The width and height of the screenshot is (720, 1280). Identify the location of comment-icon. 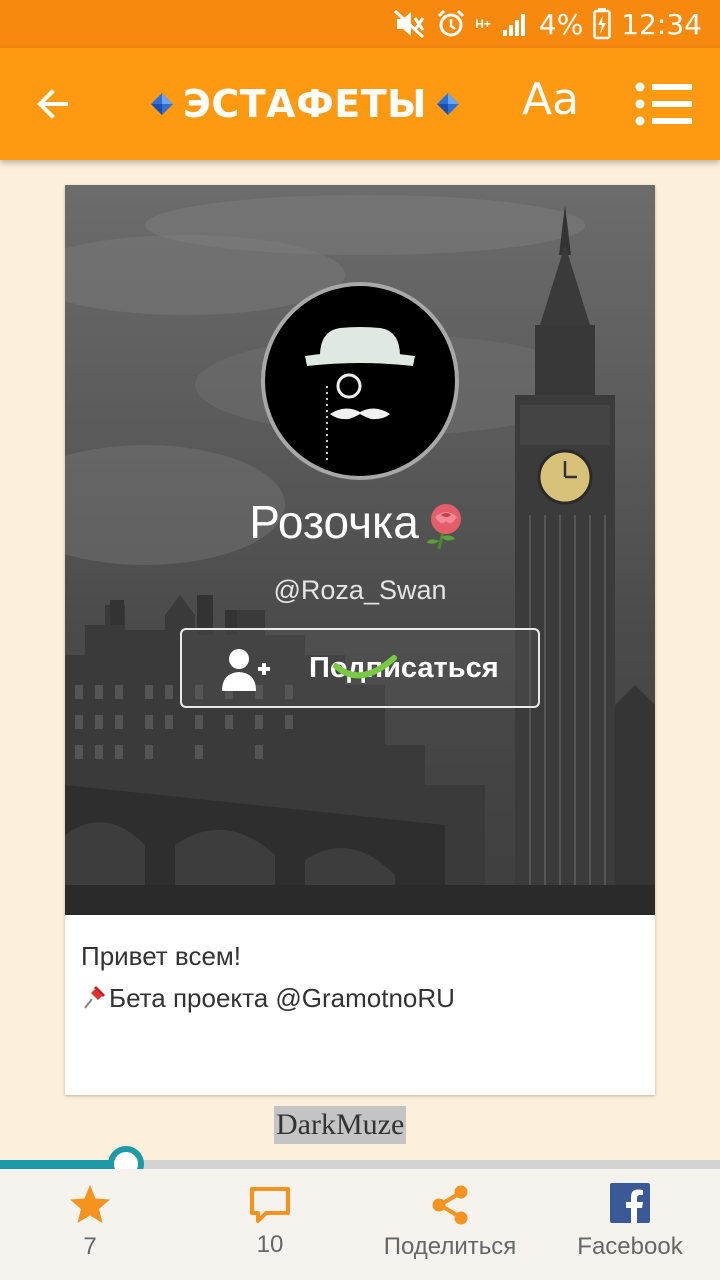
(270, 1205).